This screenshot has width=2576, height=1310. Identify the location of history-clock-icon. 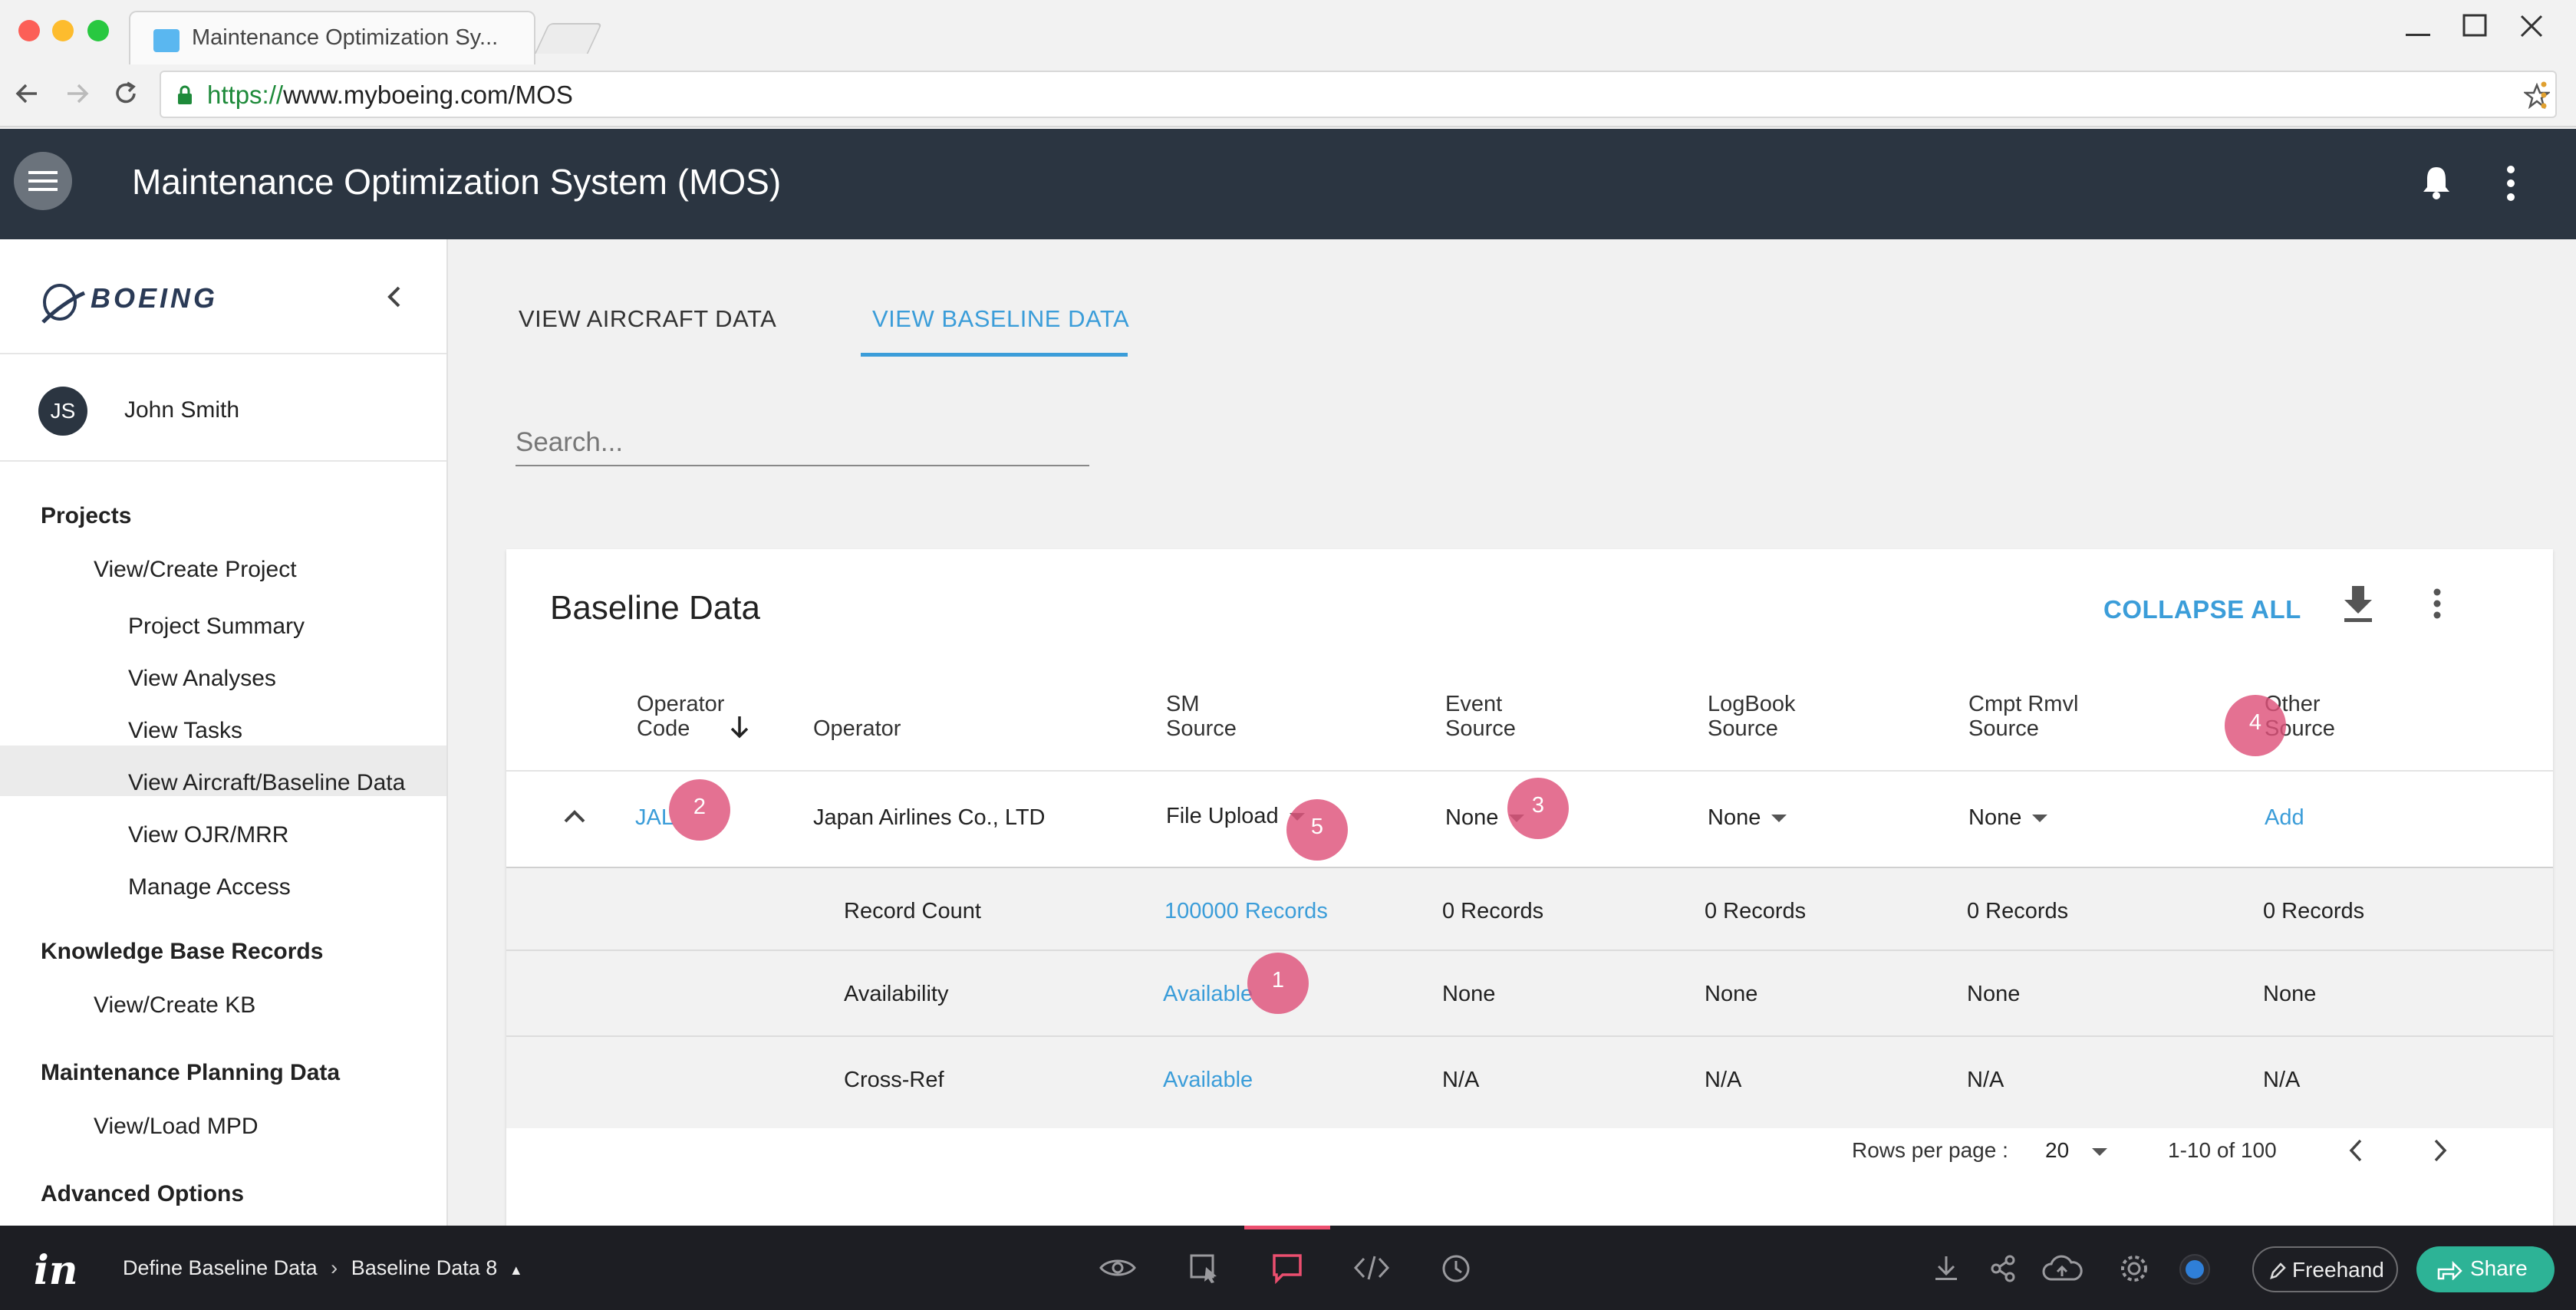
(1456, 1268).